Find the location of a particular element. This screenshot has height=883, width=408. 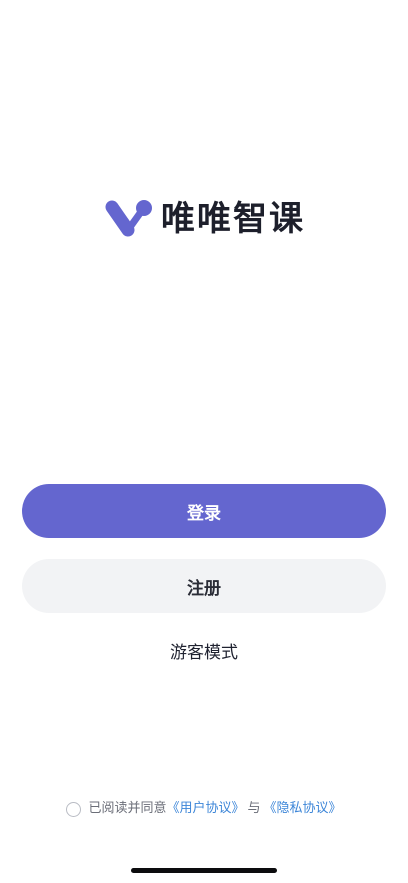

user-agreement-link: 《用户协议》 is located at coordinates (205, 809).